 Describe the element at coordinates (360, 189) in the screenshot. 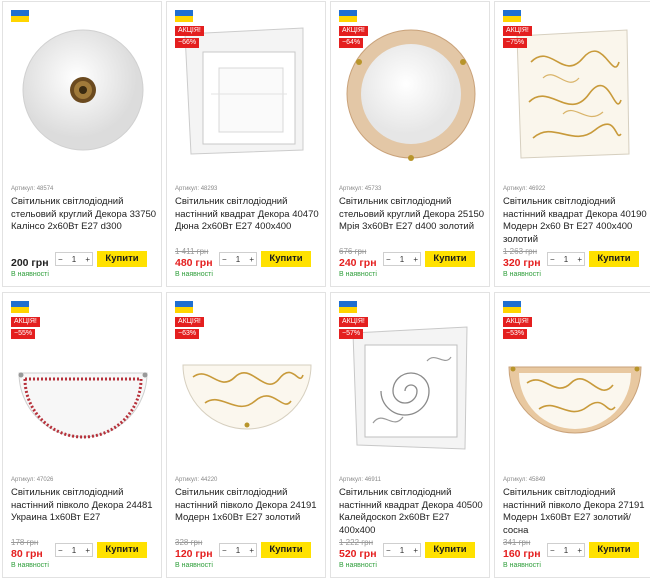

I see `product-sku: Артикул: 45733` at that location.